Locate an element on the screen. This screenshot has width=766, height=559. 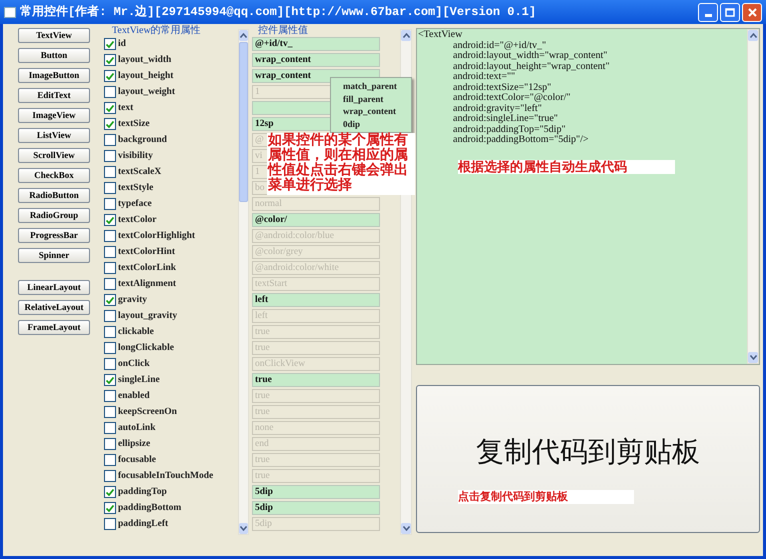
code-line: android:layout_width="wrap_content" is located at coordinates (530, 56).